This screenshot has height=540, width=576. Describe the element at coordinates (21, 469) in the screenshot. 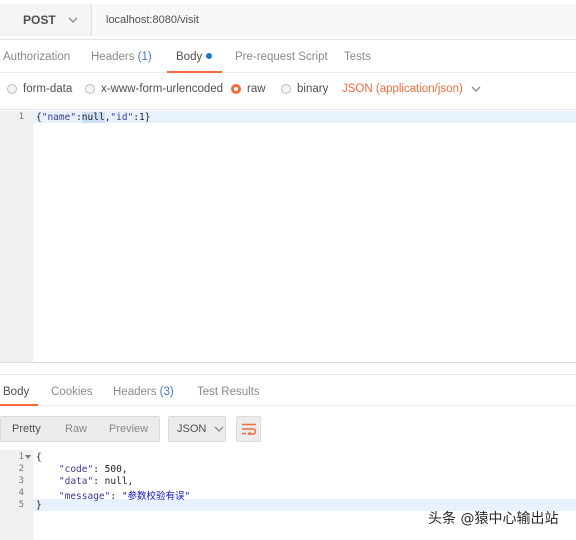

I see `line-number: 2` at that location.